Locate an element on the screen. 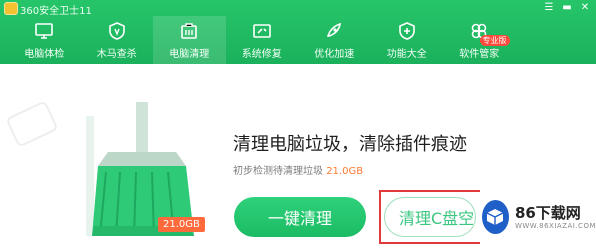 The height and width of the screenshot is (248, 596). title-bar: 360安全卫士11 ☰ ▬ ✕ is located at coordinates (298, 8).